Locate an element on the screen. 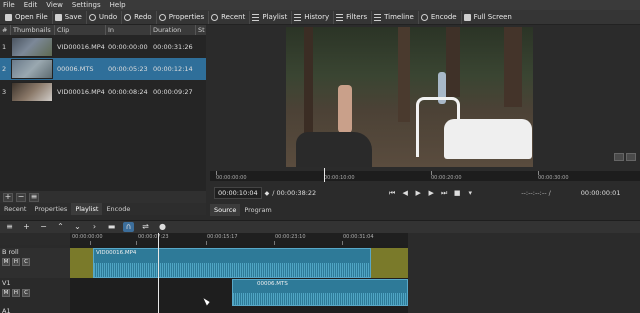 The width and height of the screenshot is (640, 313). rewind-icon: ◀ is located at coordinates (405, 193).